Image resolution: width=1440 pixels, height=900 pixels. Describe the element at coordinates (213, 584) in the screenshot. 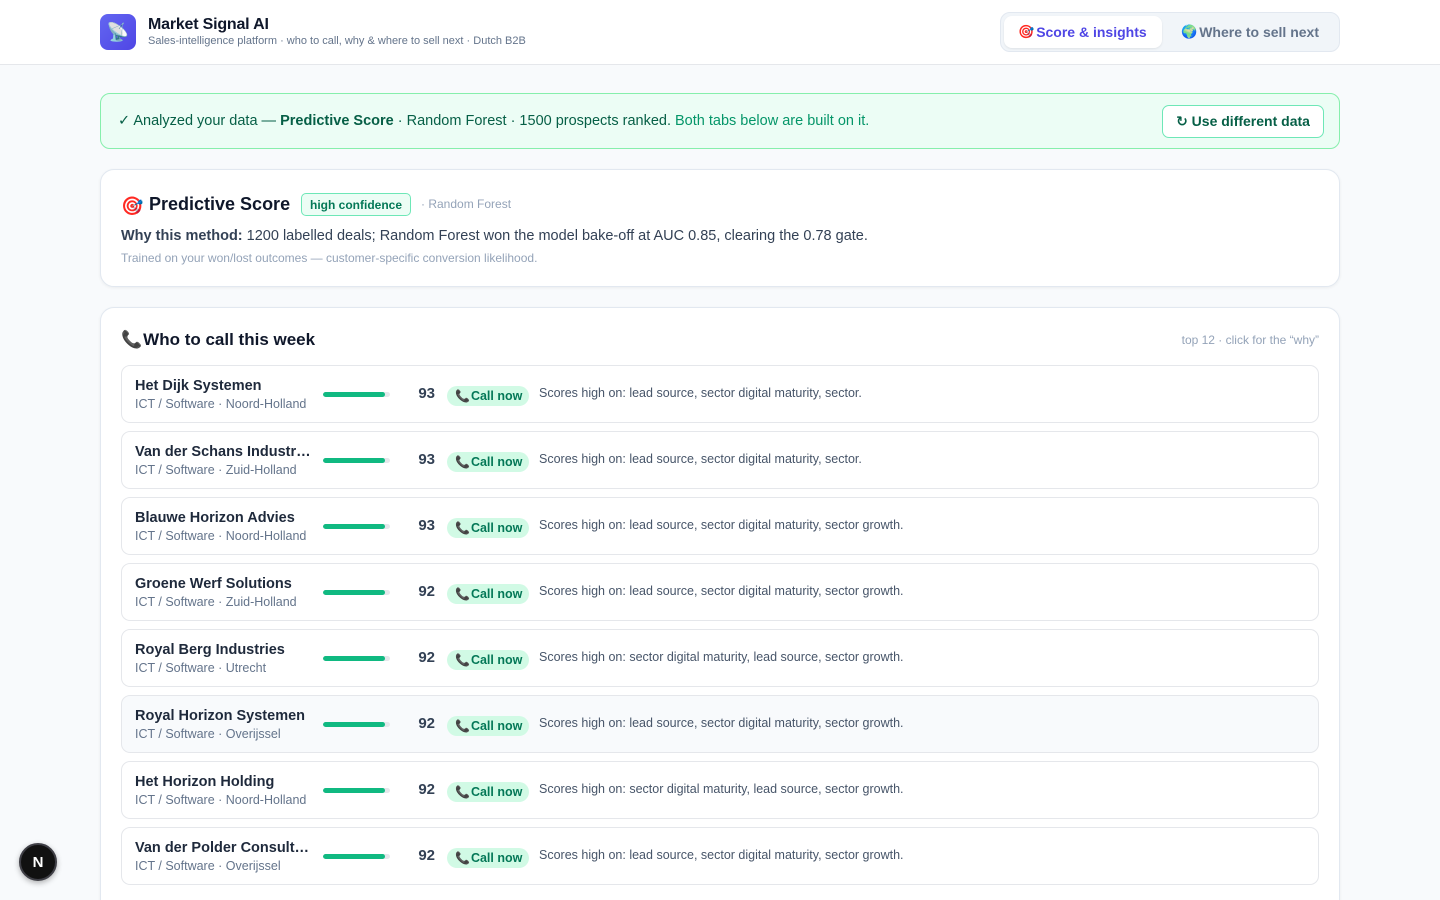

I see `company-name: Groene Werf Solutions` at that location.